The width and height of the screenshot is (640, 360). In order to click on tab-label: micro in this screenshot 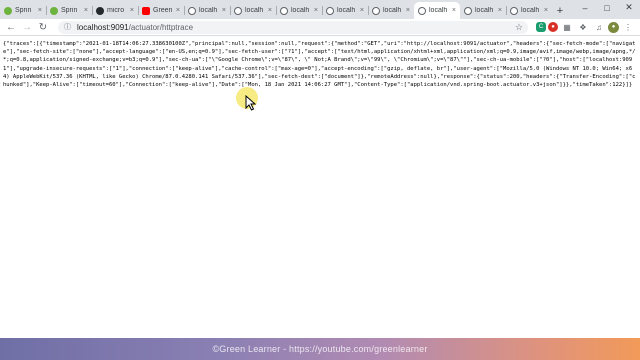, I will do `click(116, 10)`.